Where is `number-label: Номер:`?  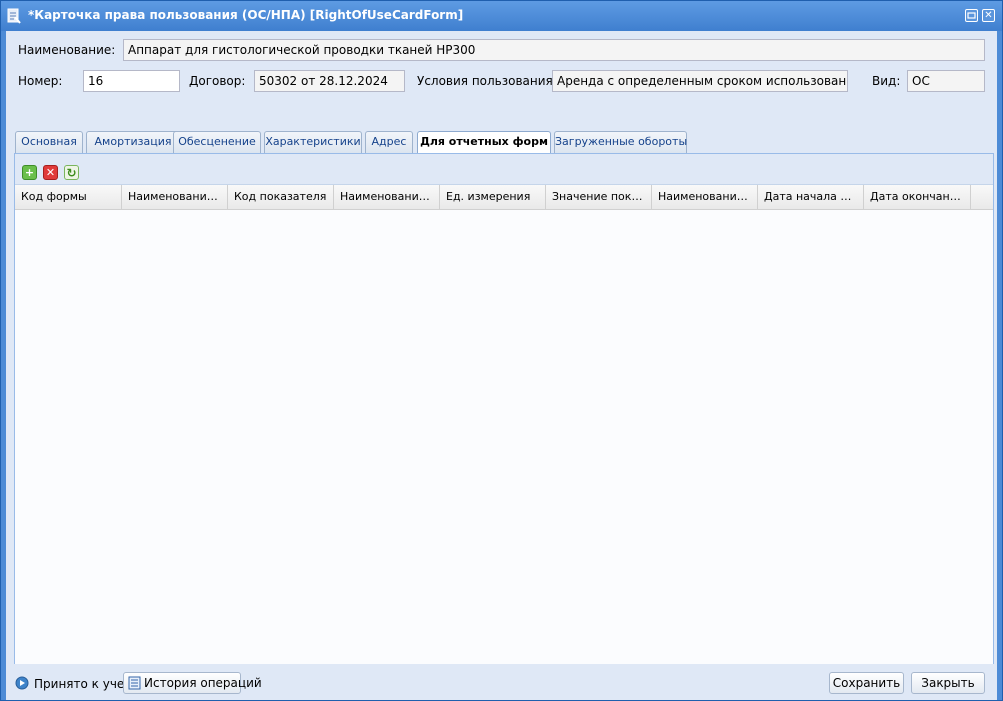
number-label: Номер: is located at coordinates (40, 81).